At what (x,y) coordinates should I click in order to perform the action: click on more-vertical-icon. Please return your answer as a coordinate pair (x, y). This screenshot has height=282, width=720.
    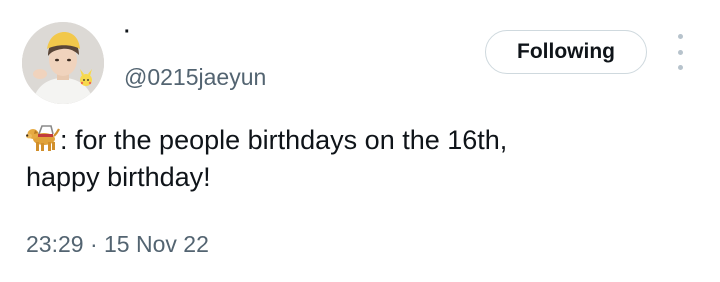
    Looking at the image, I should click on (680, 52).